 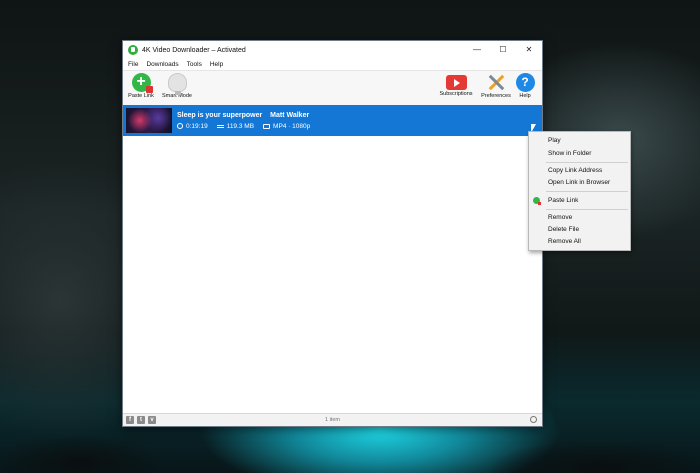 I want to click on menu-help: Help, so click(x=216, y=64).